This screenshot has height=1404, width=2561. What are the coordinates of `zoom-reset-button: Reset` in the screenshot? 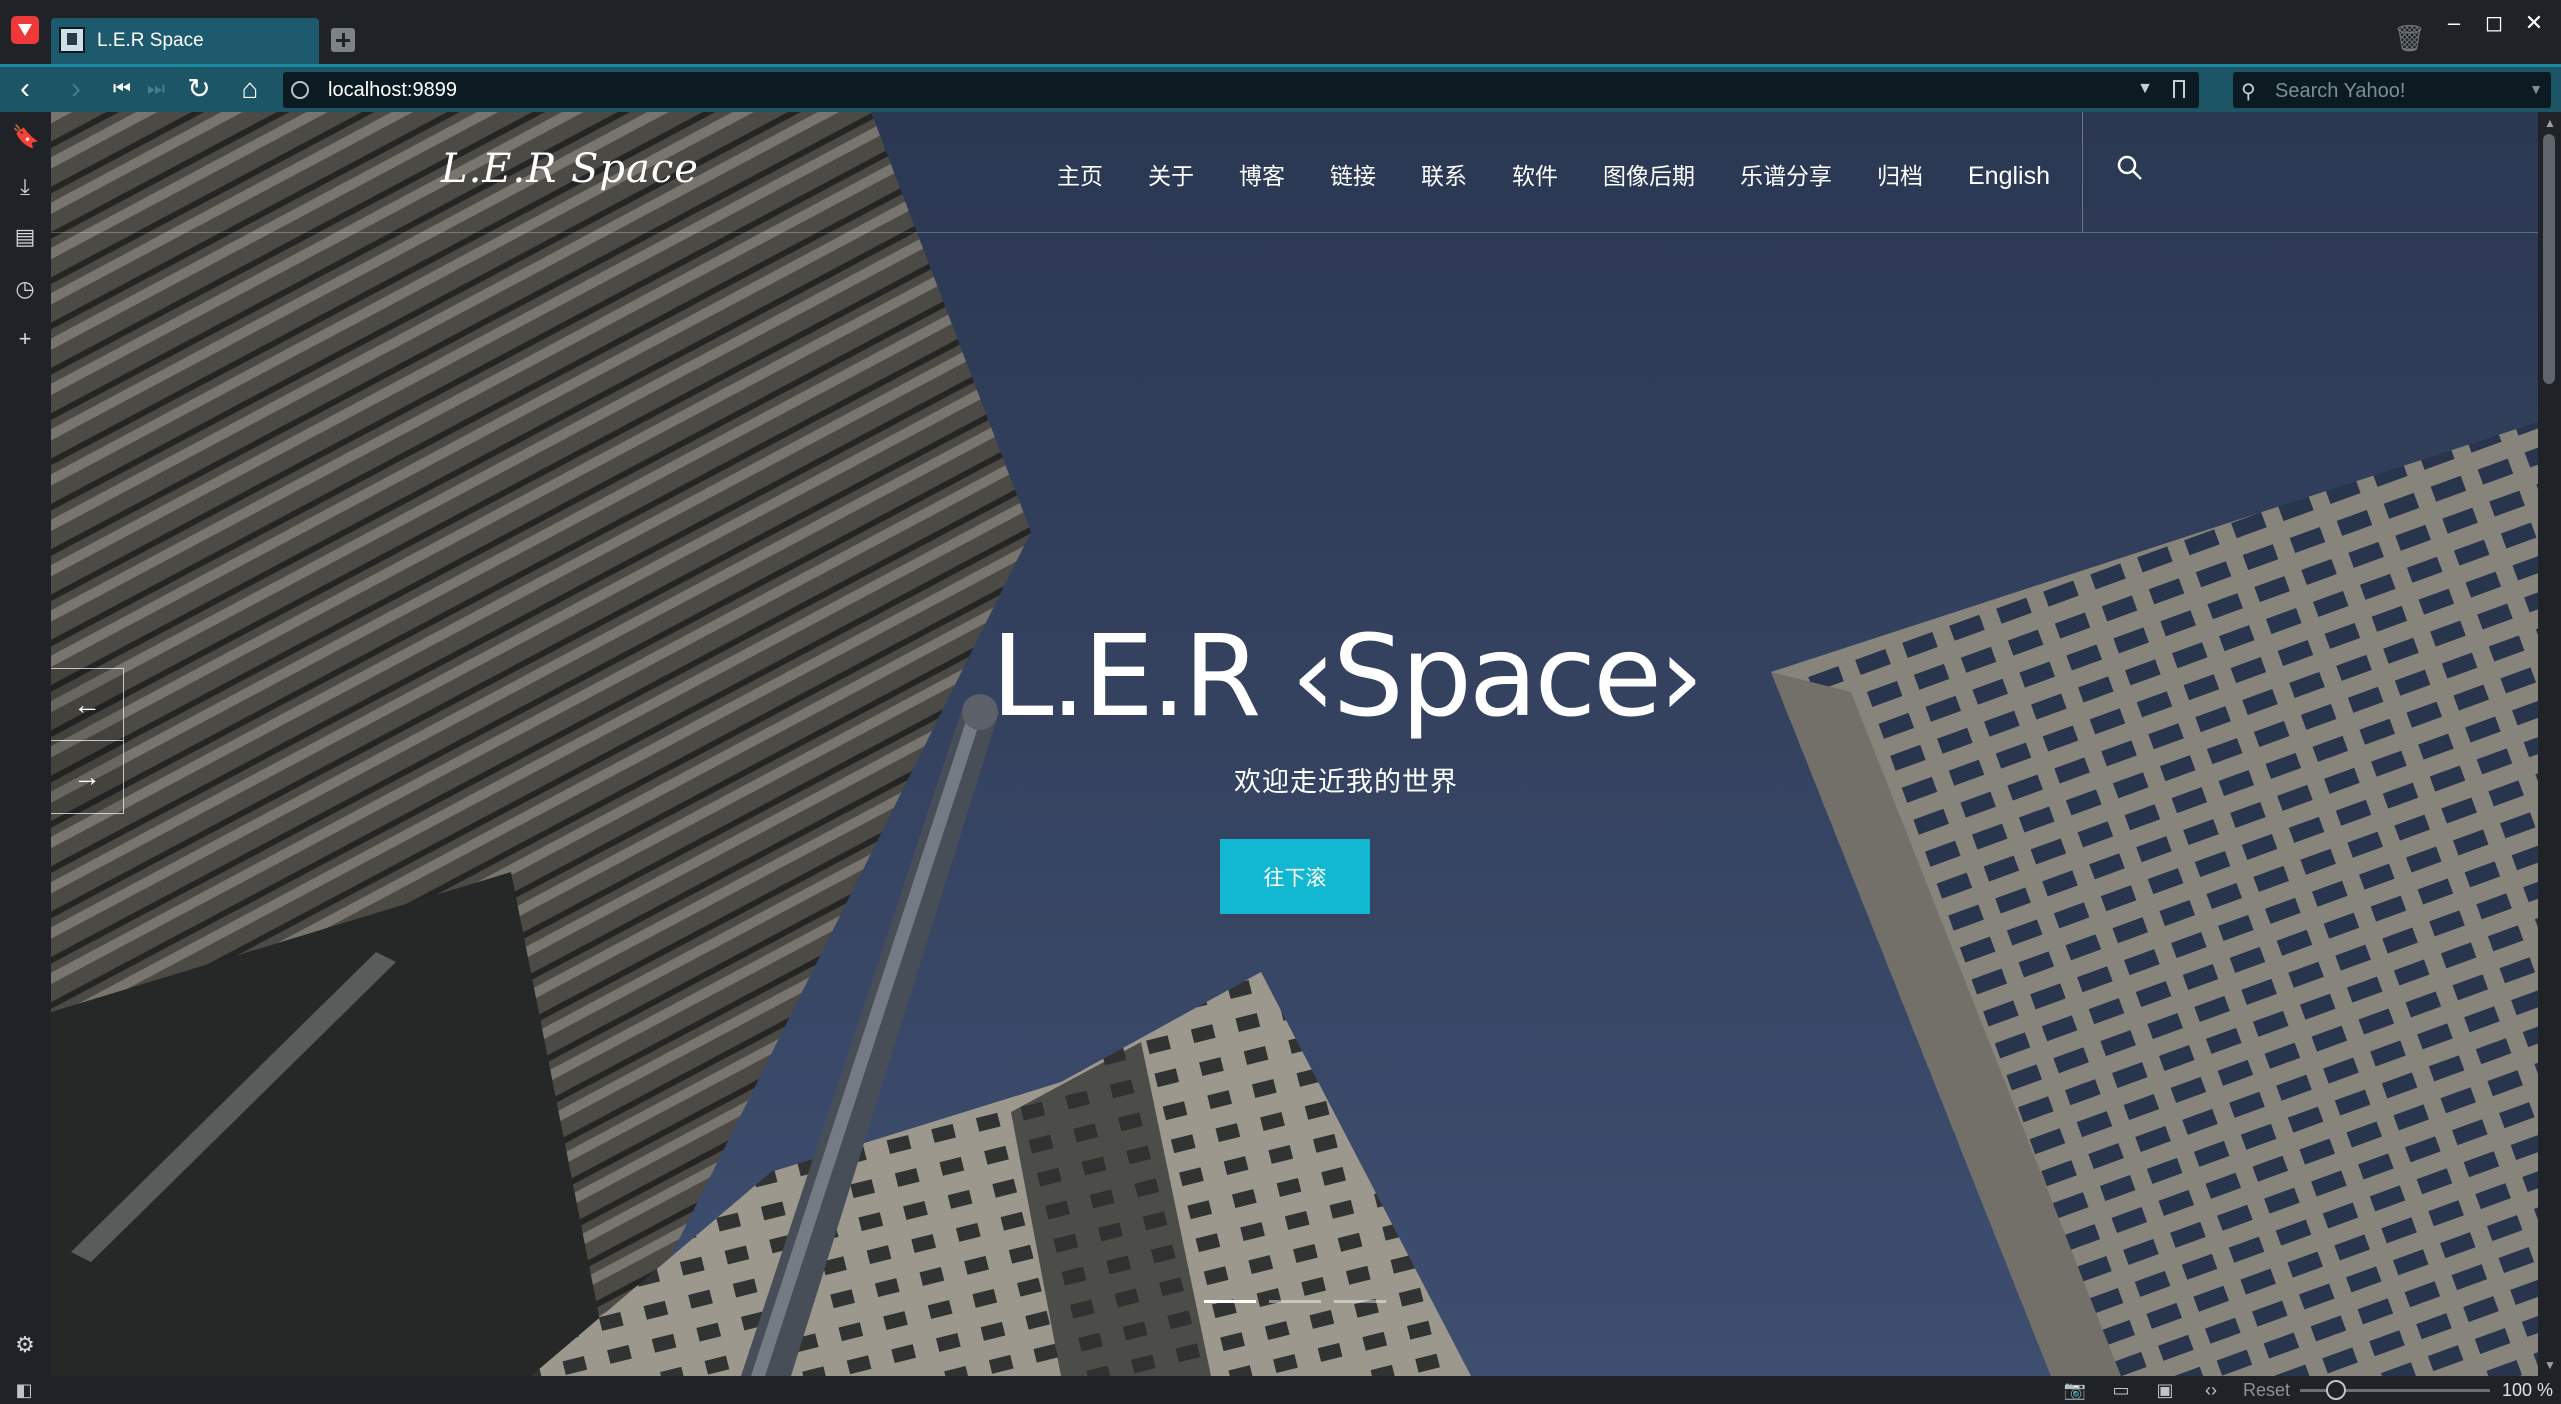 It's located at (2266, 1390).